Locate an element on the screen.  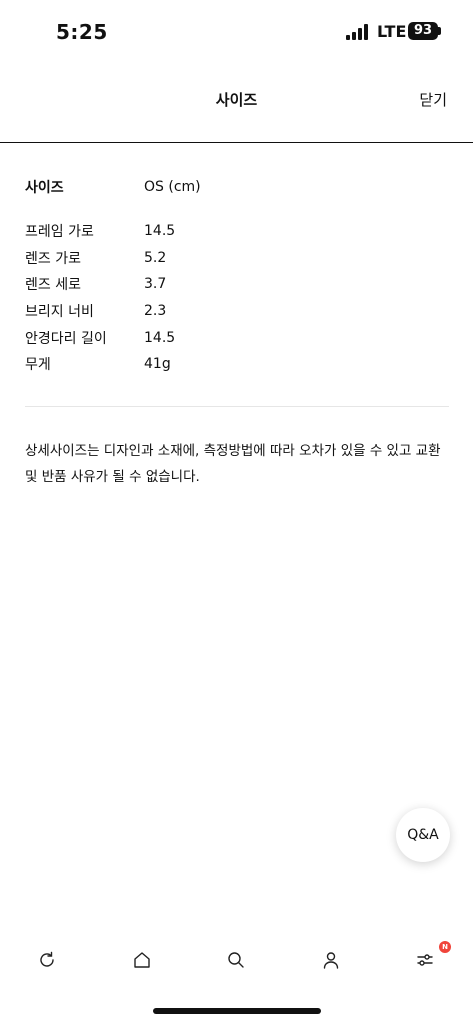
filter-icon is located at coordinates (425, 960).